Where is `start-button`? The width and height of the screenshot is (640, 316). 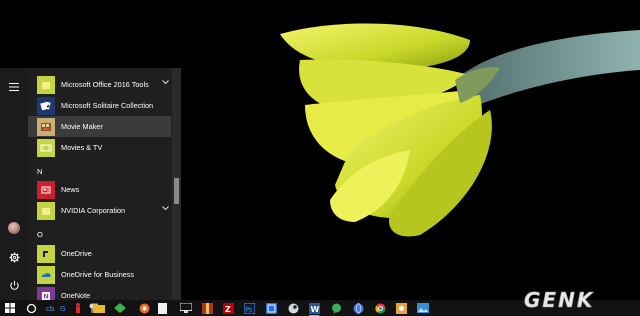 start-button is located at coordinates (10, 308).